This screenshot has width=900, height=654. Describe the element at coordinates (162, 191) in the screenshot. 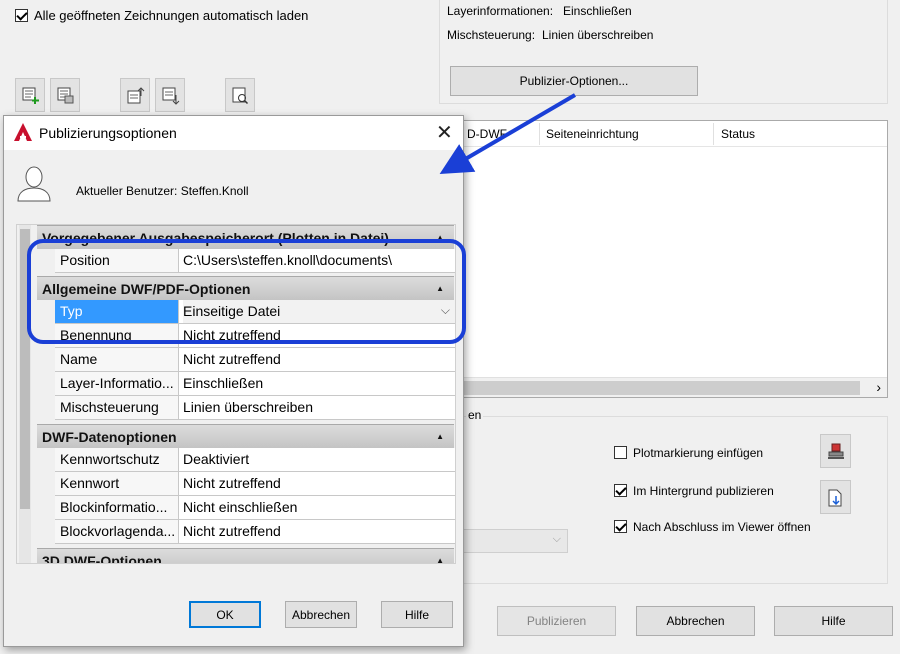

I see `current-user-label: Aktueller Benutzer: Steffen.Knoll` at that location.